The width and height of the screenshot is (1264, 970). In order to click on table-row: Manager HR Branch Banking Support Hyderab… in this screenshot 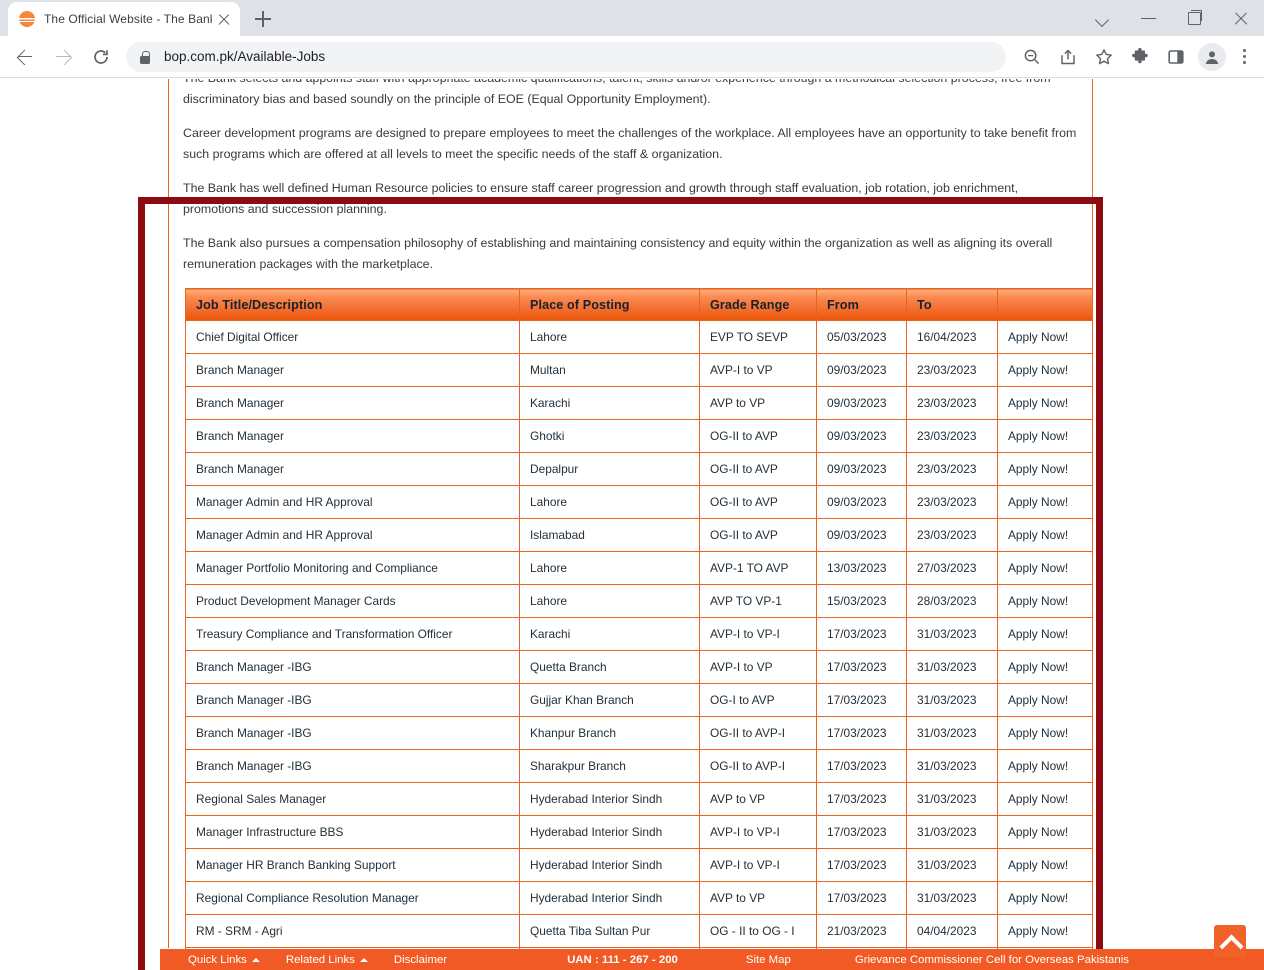, I will do `click(639, 865)`.